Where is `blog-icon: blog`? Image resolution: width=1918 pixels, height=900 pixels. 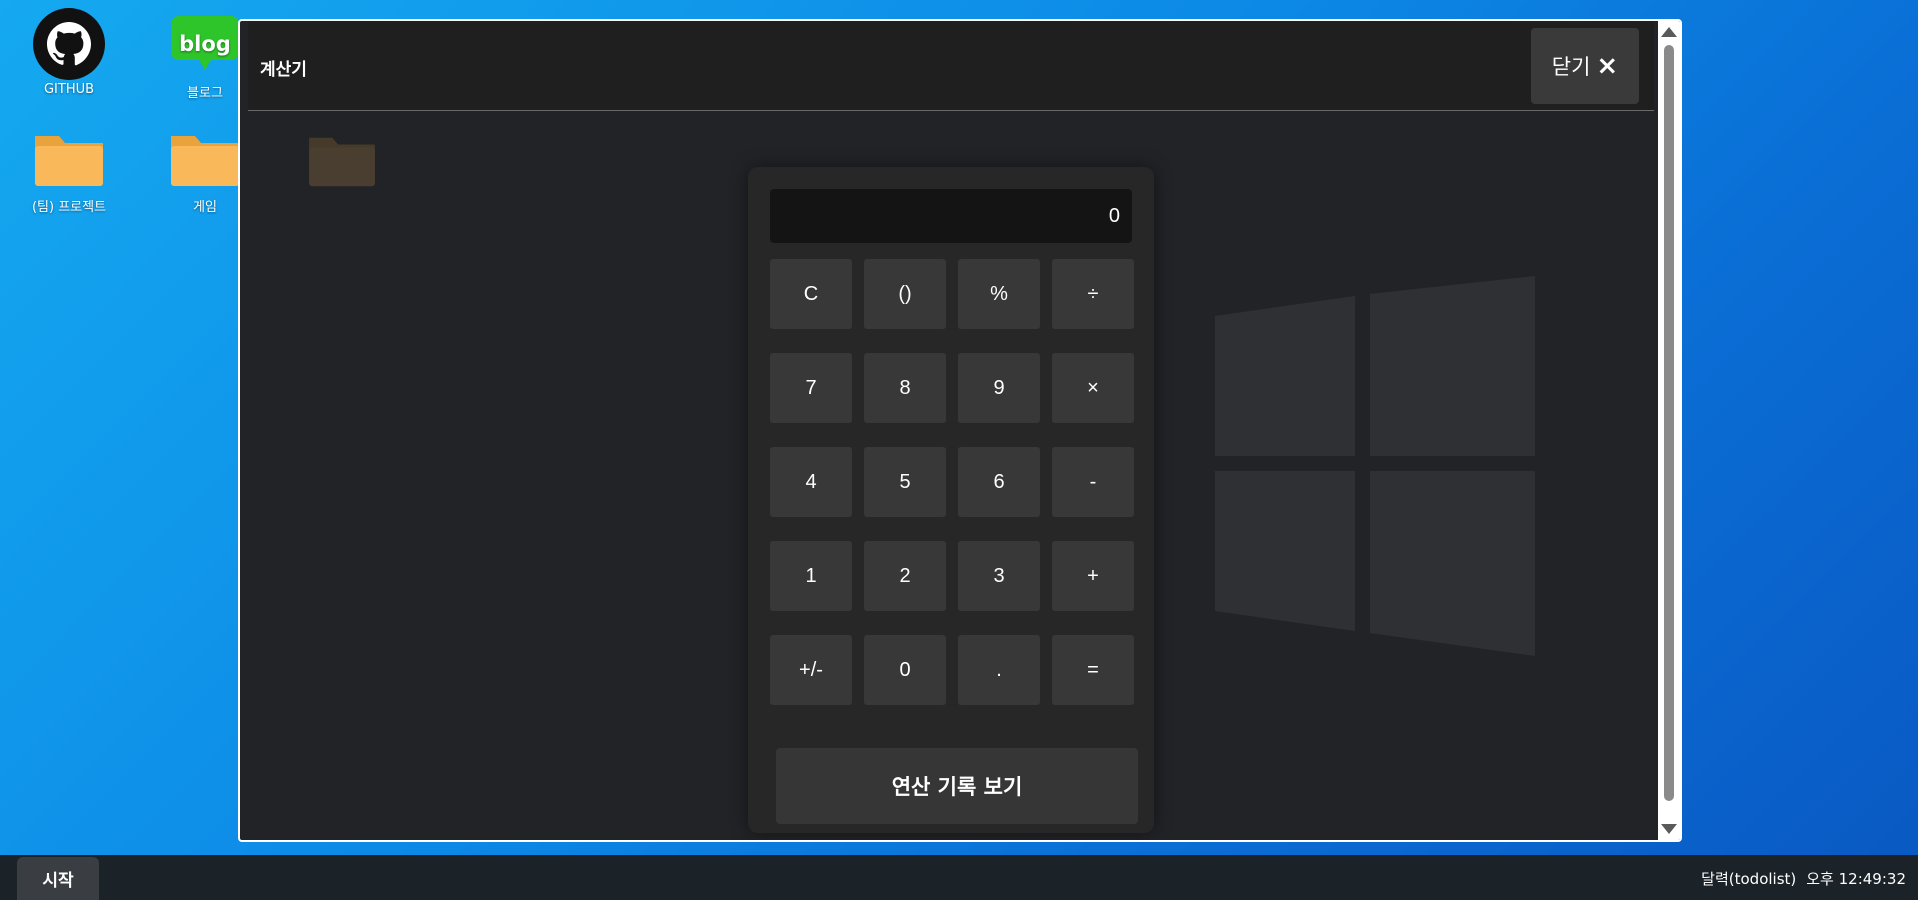 blog-icon: blog is located at coordinates (205, 44).